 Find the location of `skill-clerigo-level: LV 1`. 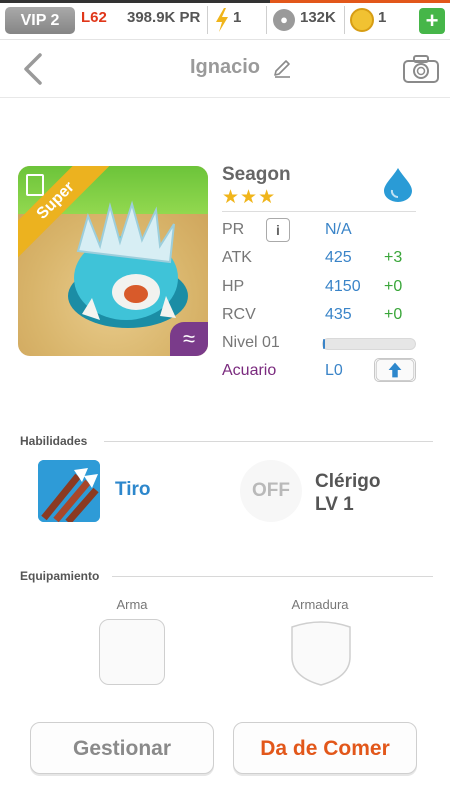

skill-clerigo-level: LV 1 is located at coordinates (334, 504).